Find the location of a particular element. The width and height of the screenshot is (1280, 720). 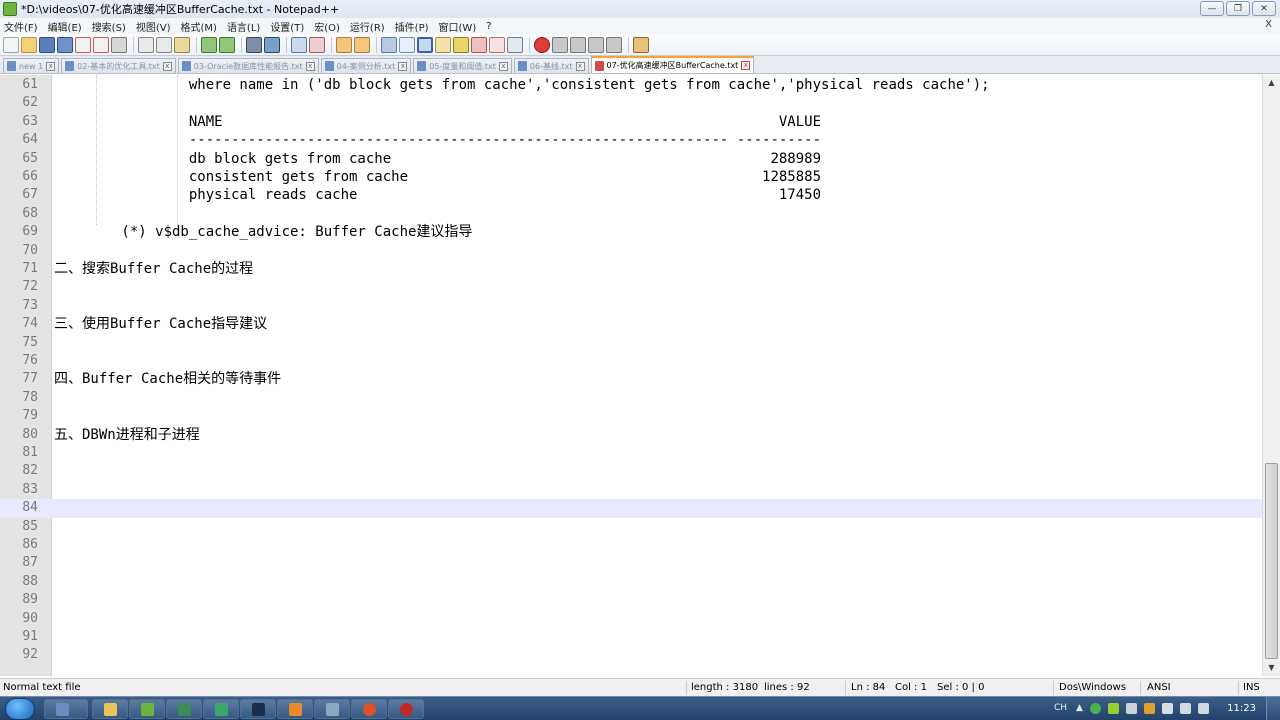

redo-icon is located at coordinates (227, 44).